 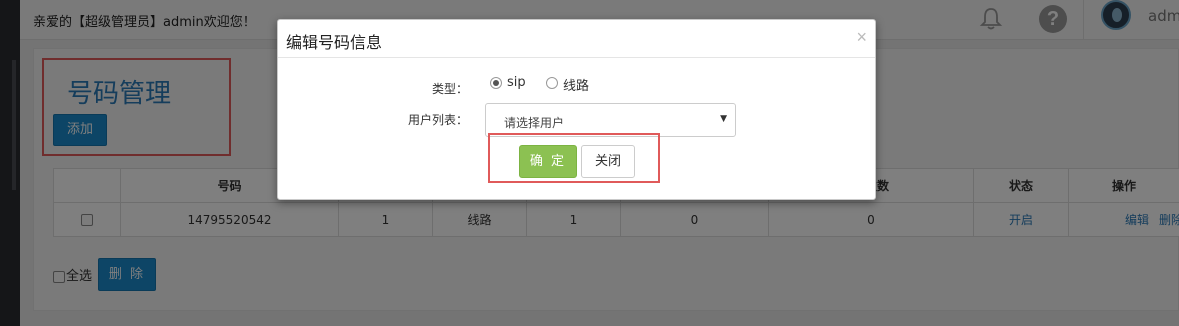 I want to click on confirm-button: 确 定, so click(x=548, y=161).